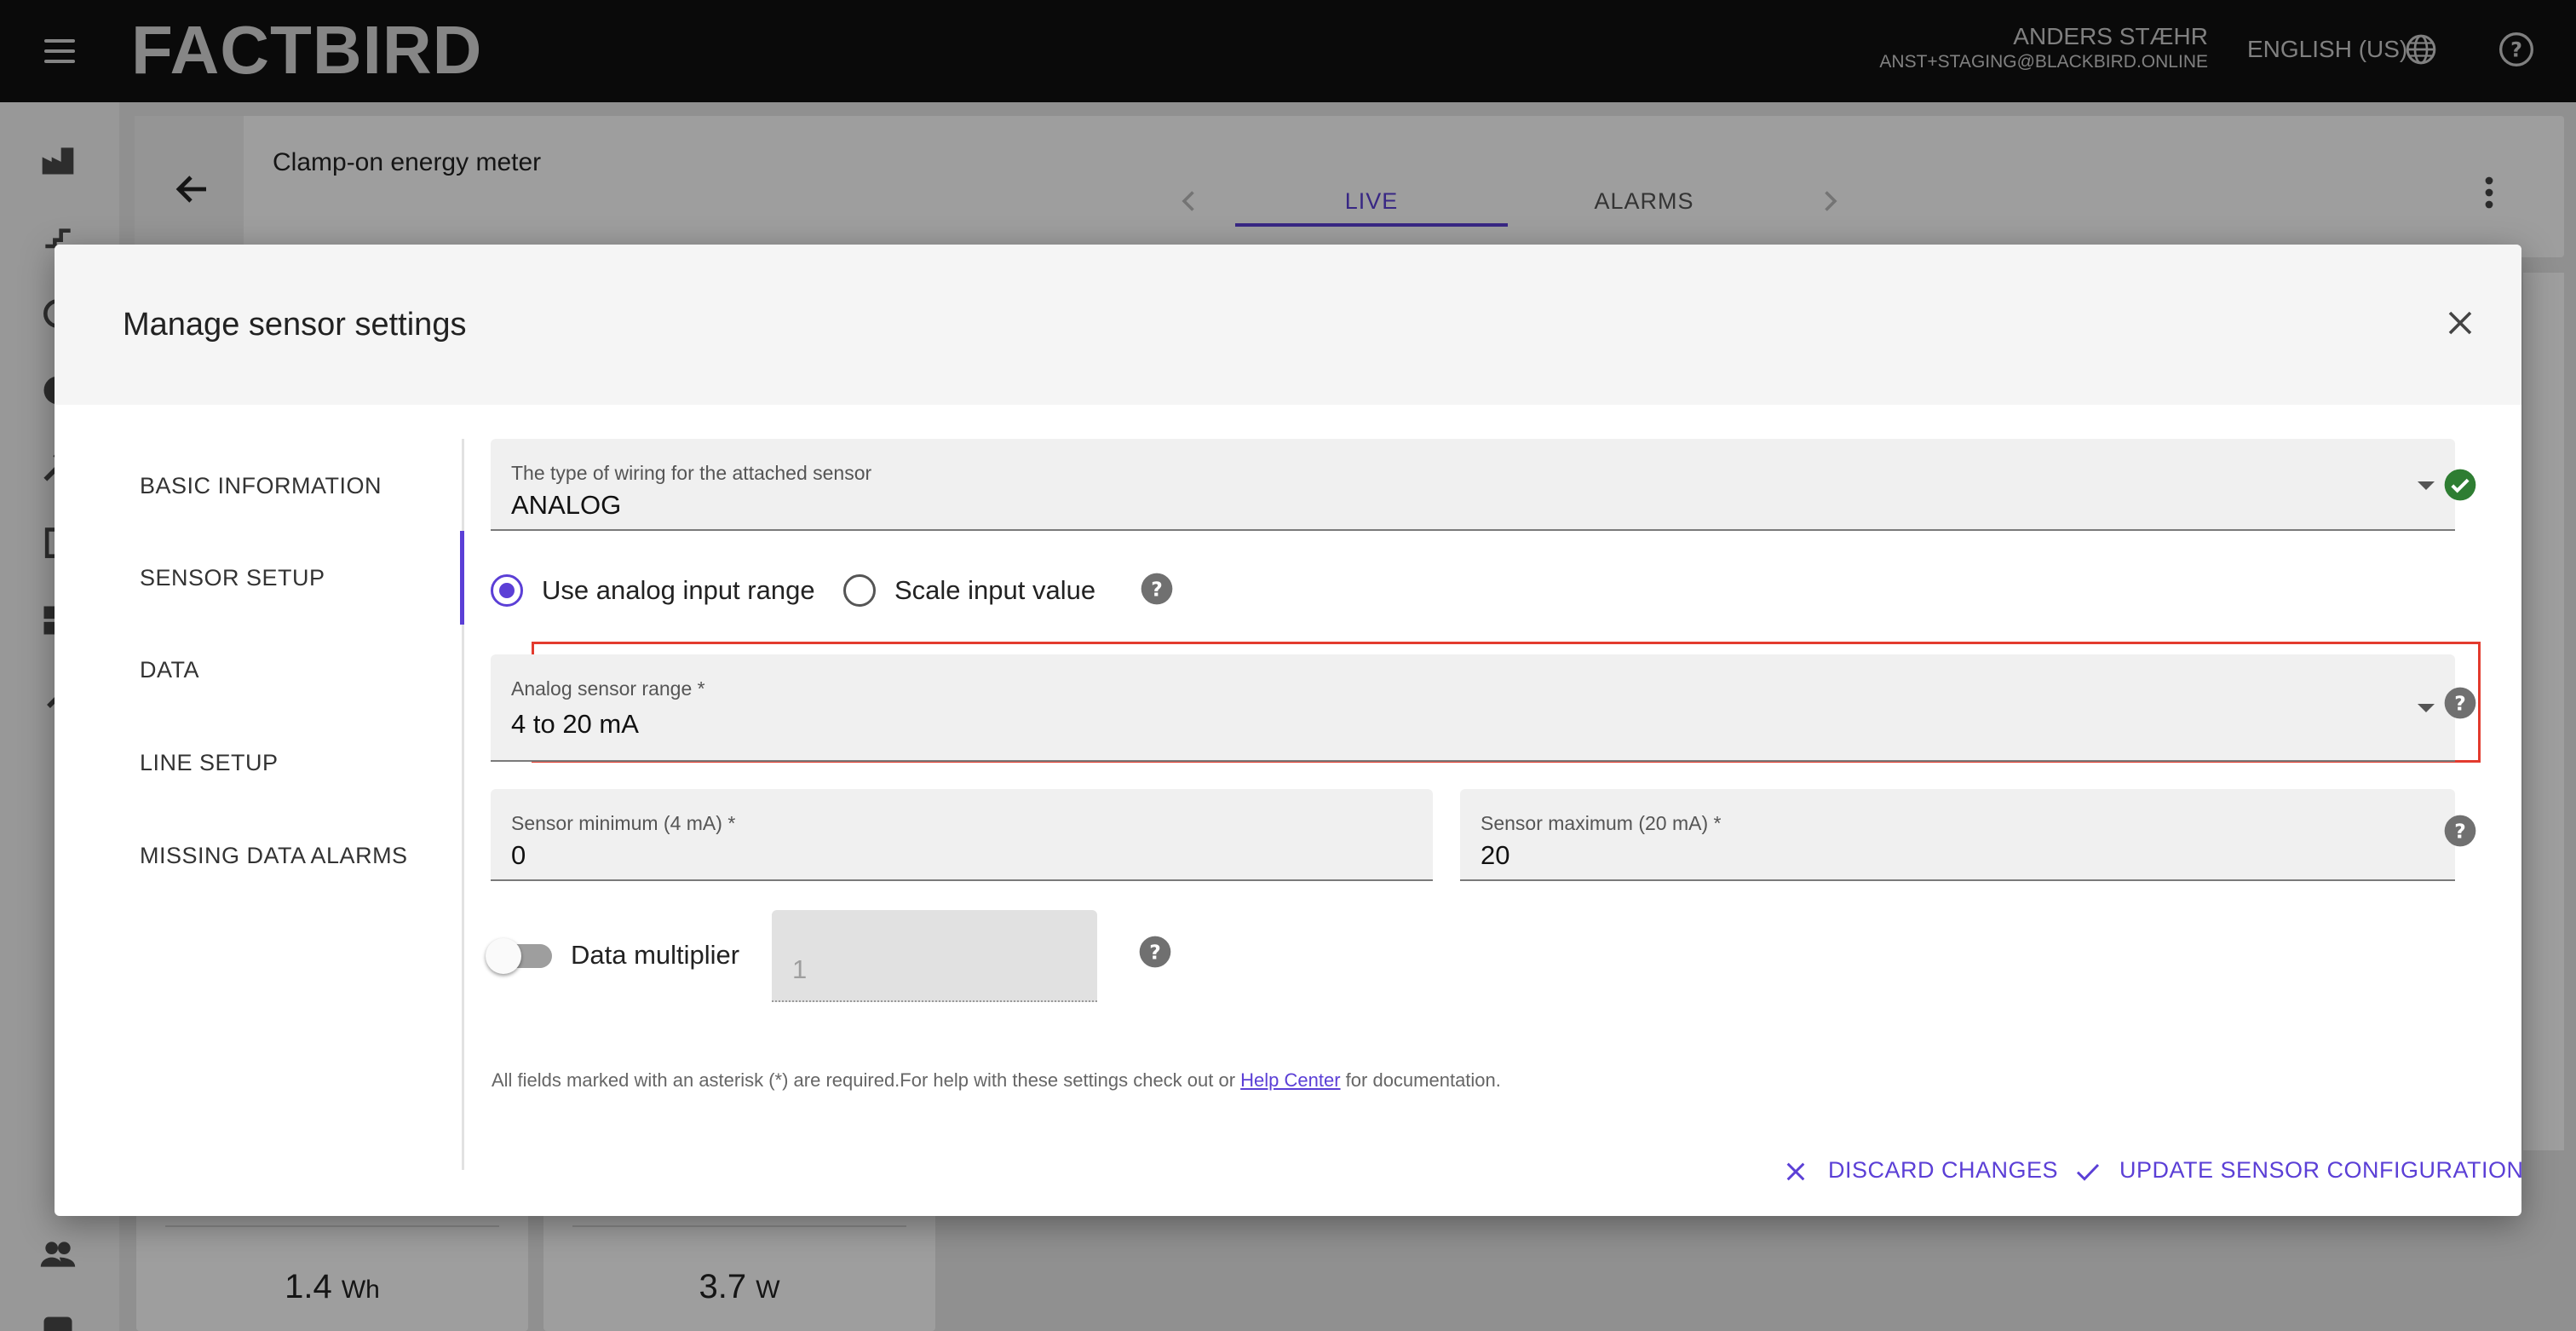 This screenshot has height=1331, width=2576. What do you see at coordinates (800, 969) in the screenshot?
I see `data-multiplier-value: 1` at bounding box center [800, 969].